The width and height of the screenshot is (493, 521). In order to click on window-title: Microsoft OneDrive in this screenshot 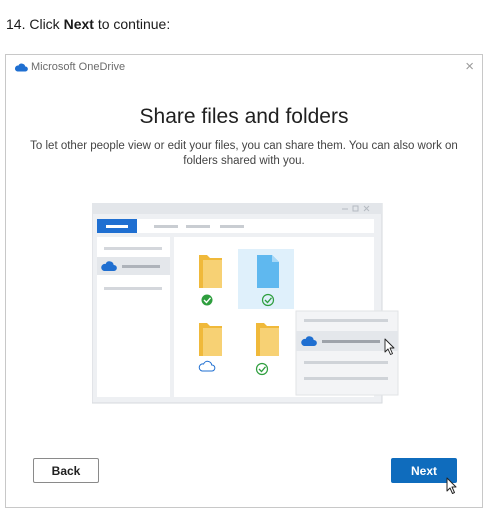, I will do `click(78, 67)`.